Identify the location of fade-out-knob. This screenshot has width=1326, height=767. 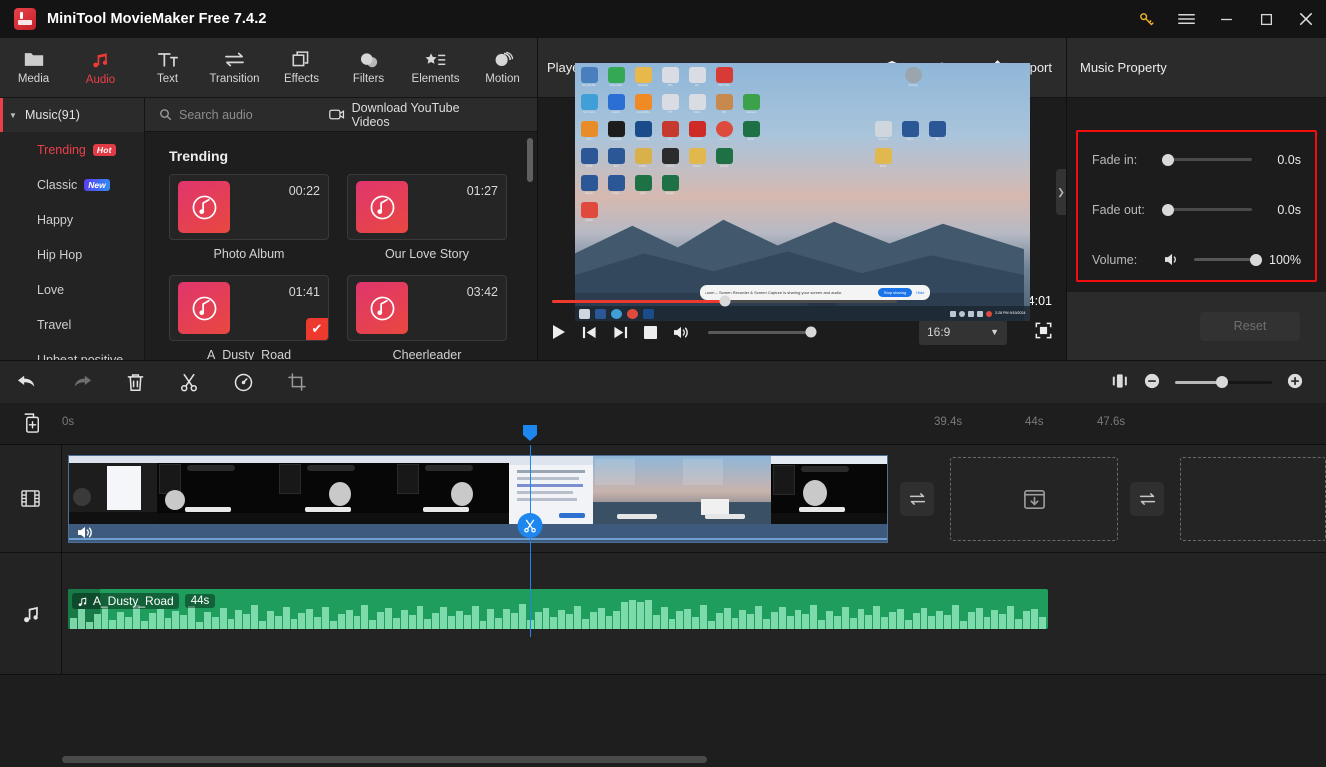
(1168, 209).